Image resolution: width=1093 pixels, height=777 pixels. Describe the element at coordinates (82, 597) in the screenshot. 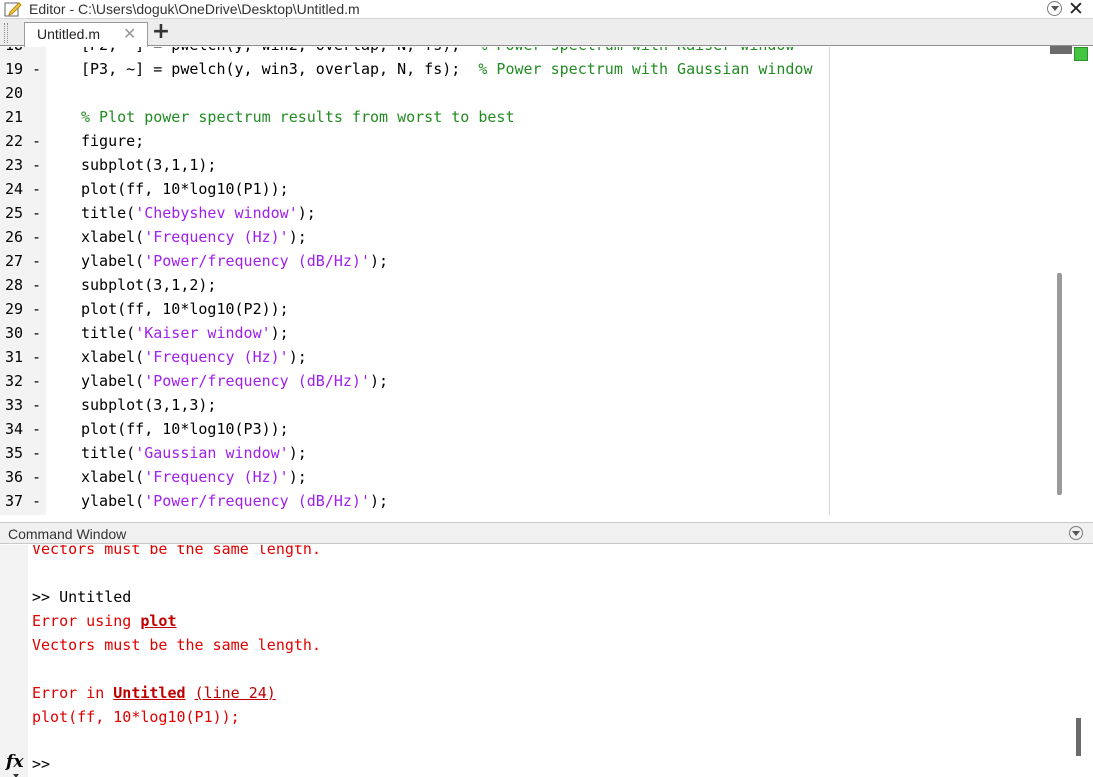

I see `output-text: >> Untitled` at that location.